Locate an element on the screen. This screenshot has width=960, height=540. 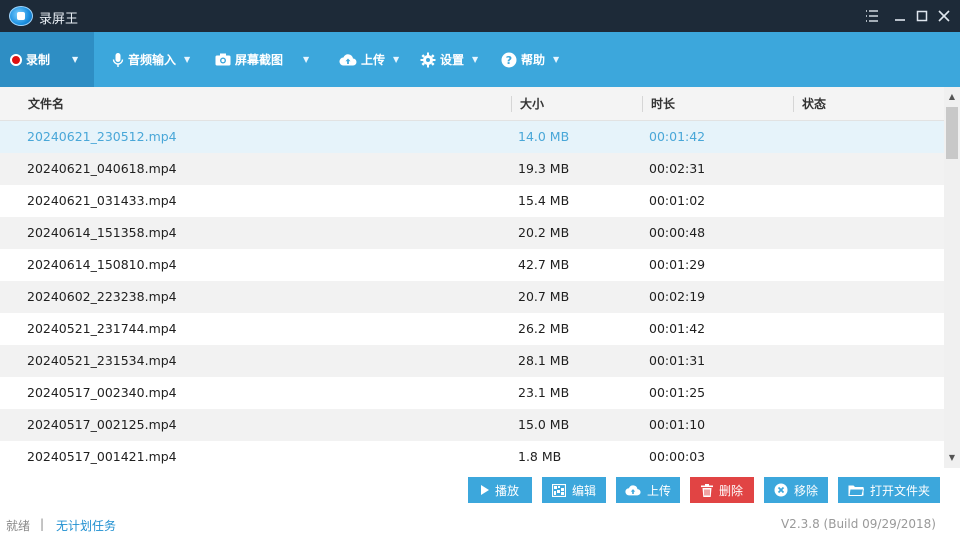
delete-label: 删除 is located at coordinates (730, 490).